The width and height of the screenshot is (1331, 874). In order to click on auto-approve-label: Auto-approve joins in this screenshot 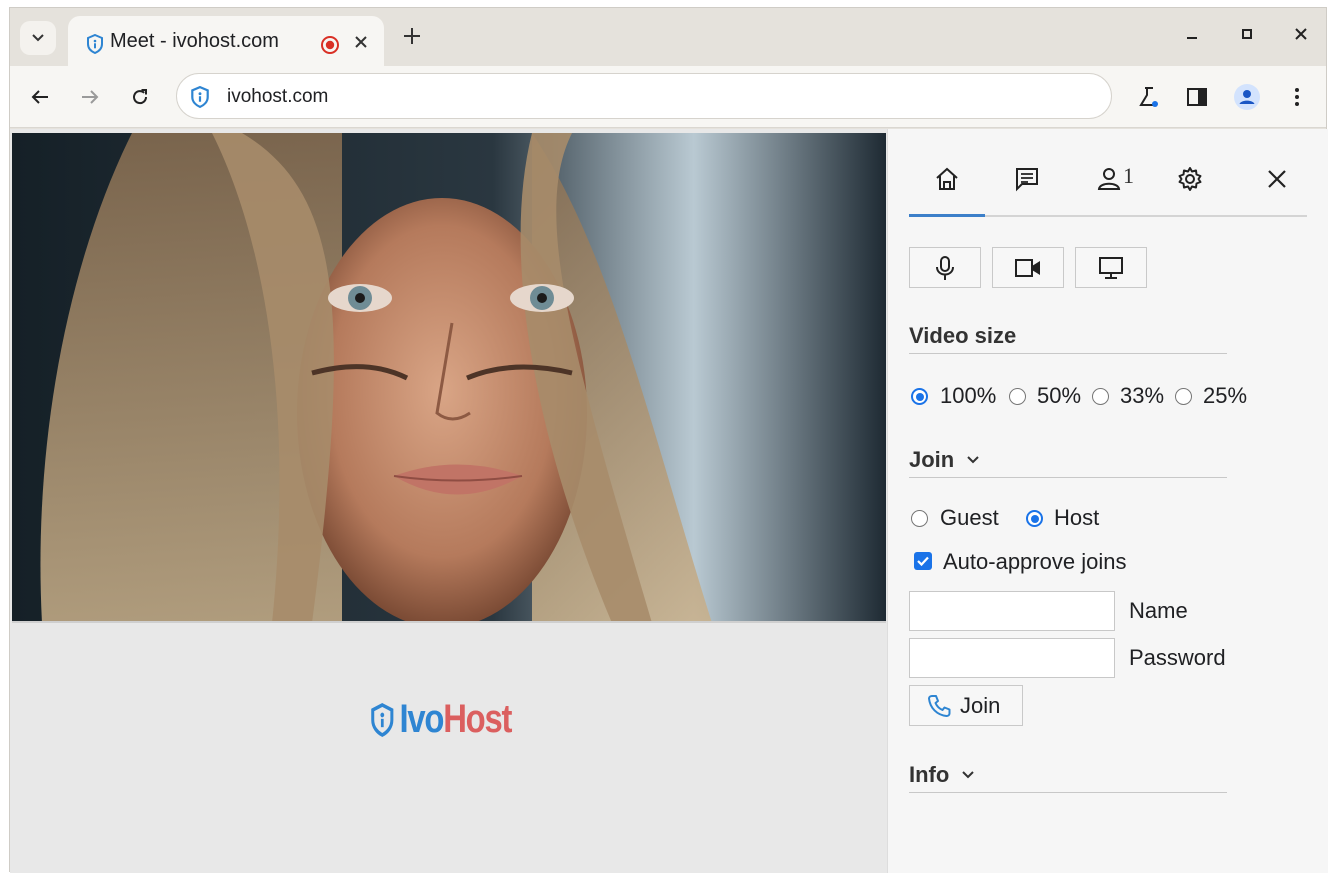, I will do `click(1035, 561)`.